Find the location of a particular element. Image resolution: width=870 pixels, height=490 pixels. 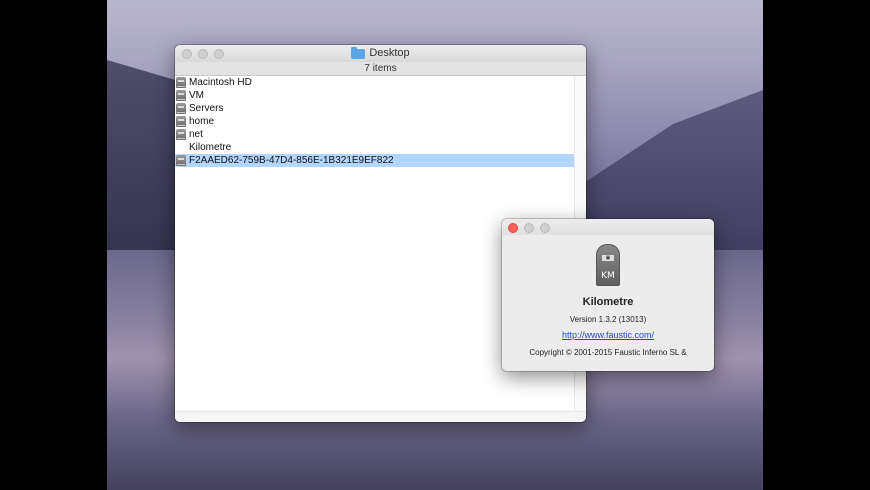

window-title-text: Desktop is located at coordinates (389, 53).